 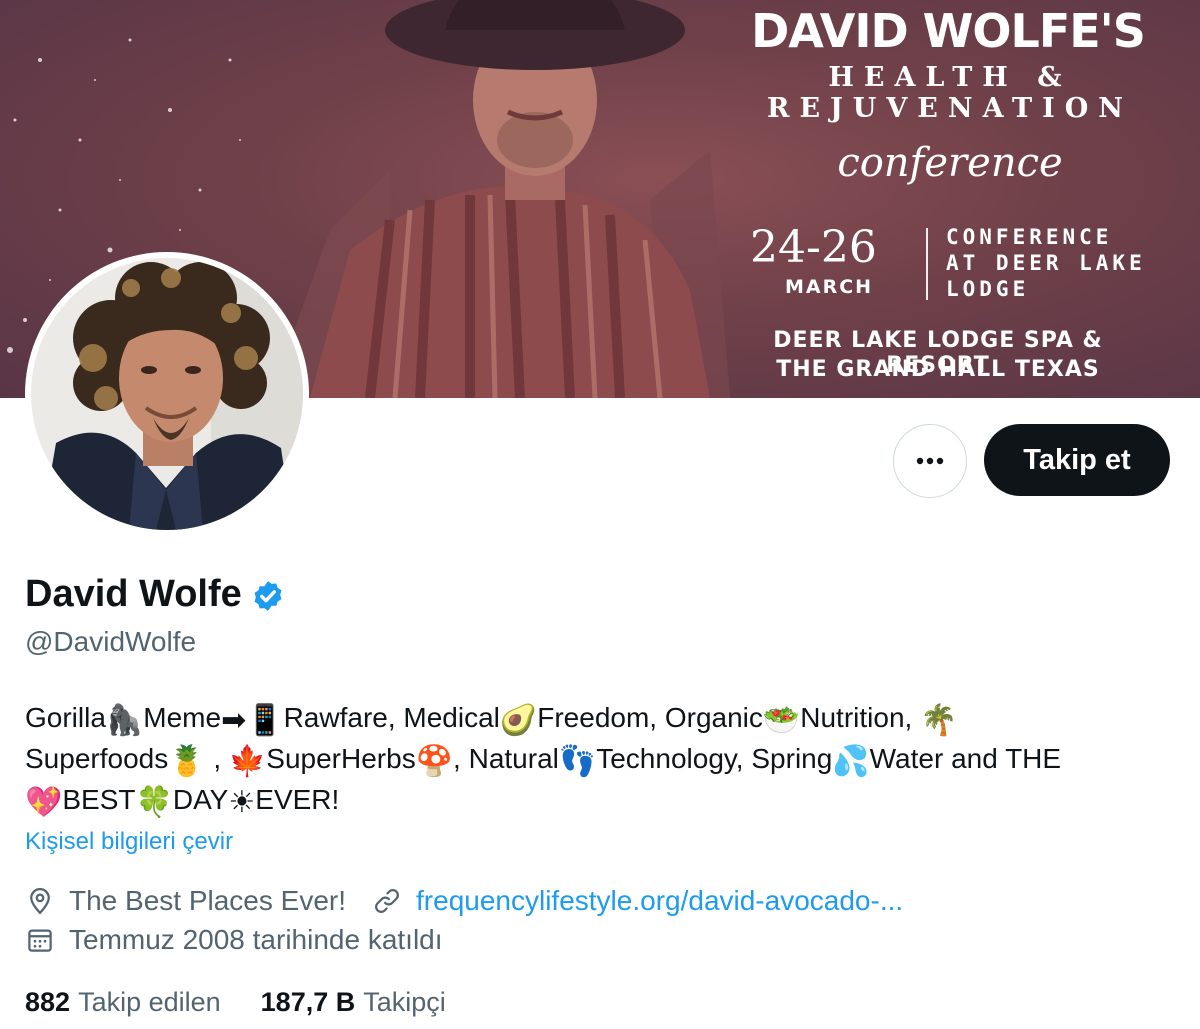 I want to click on follow-button: Takip et, so click(x=1077, y=460).